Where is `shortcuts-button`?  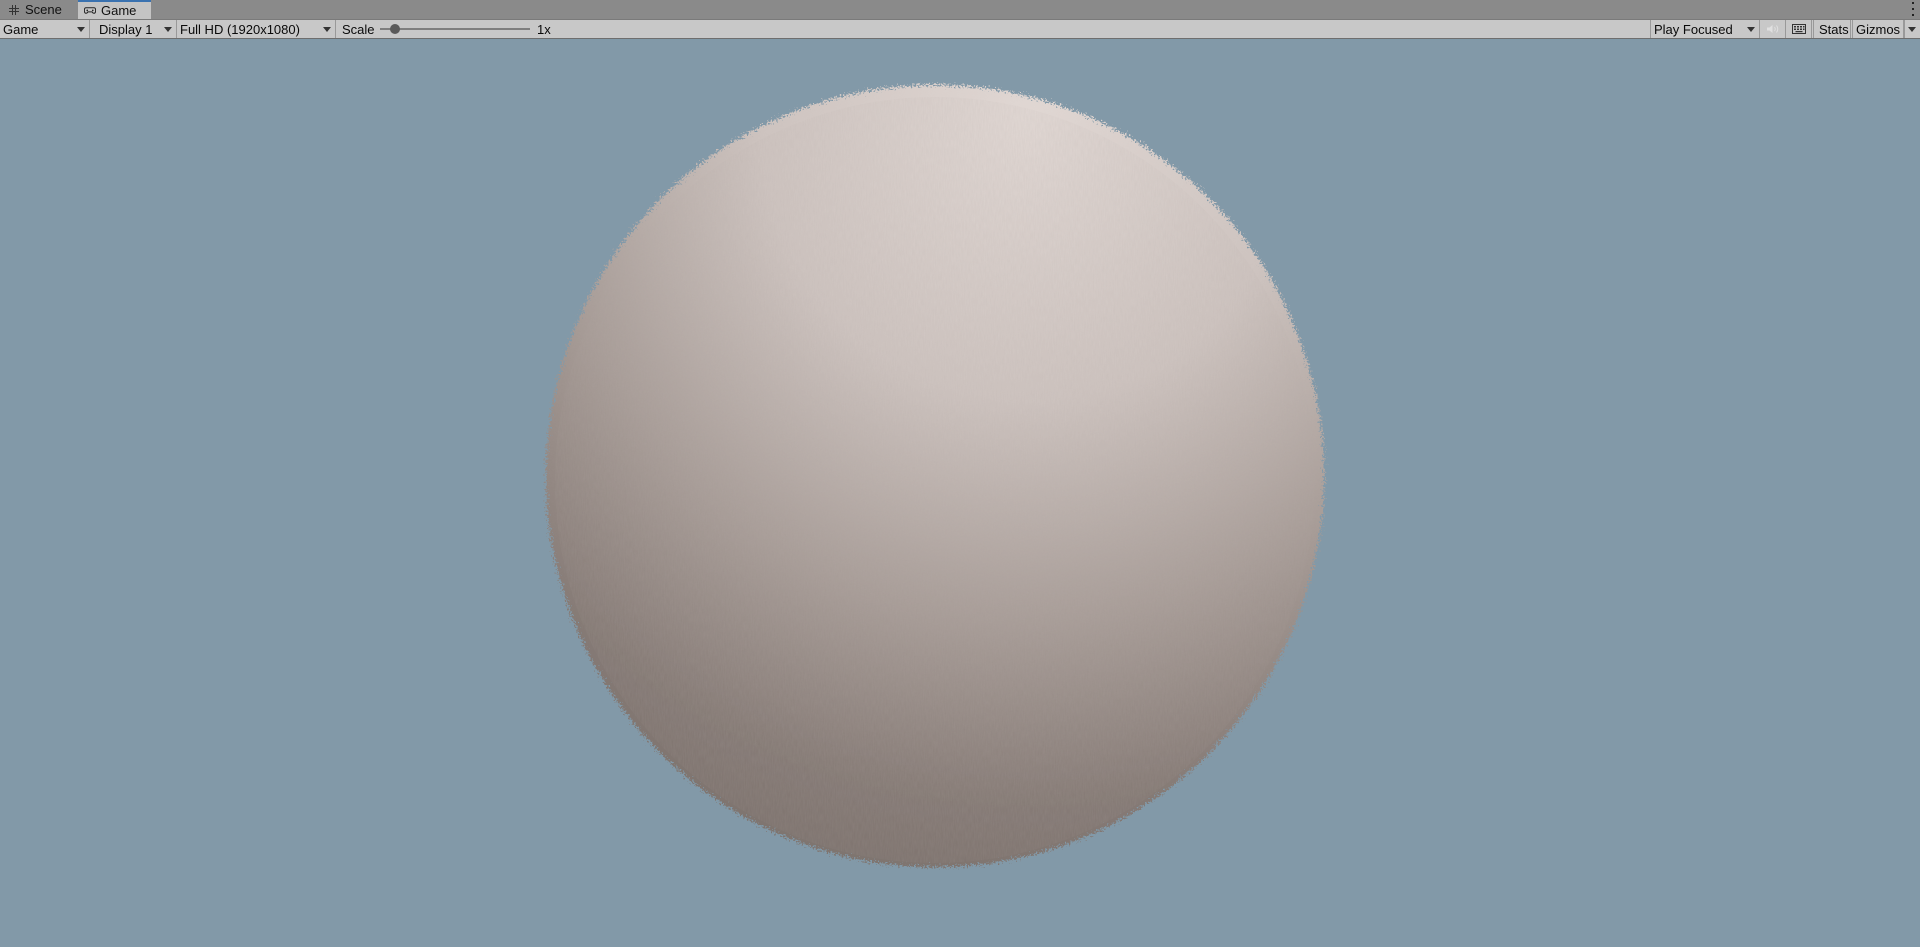
shortcuts-button is located at coordinates (1799, 29).